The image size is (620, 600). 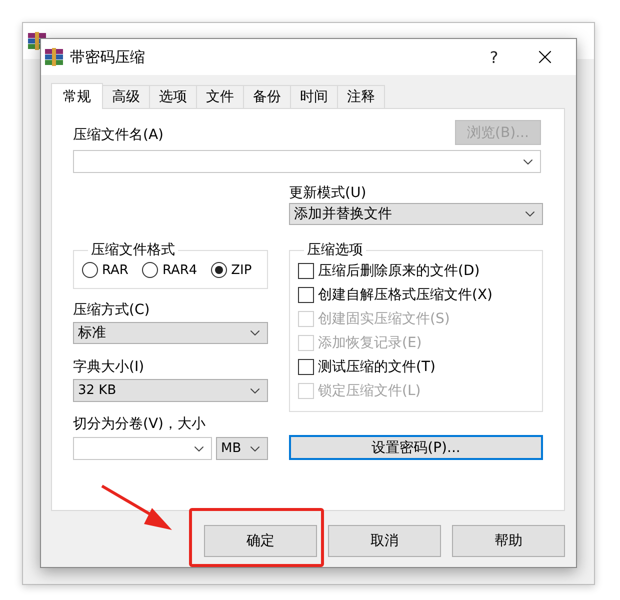 What do you see at coordinates (170, 270) in the screenshot?
I see `radio-option: RAR4` at bounding box center [170, 270].